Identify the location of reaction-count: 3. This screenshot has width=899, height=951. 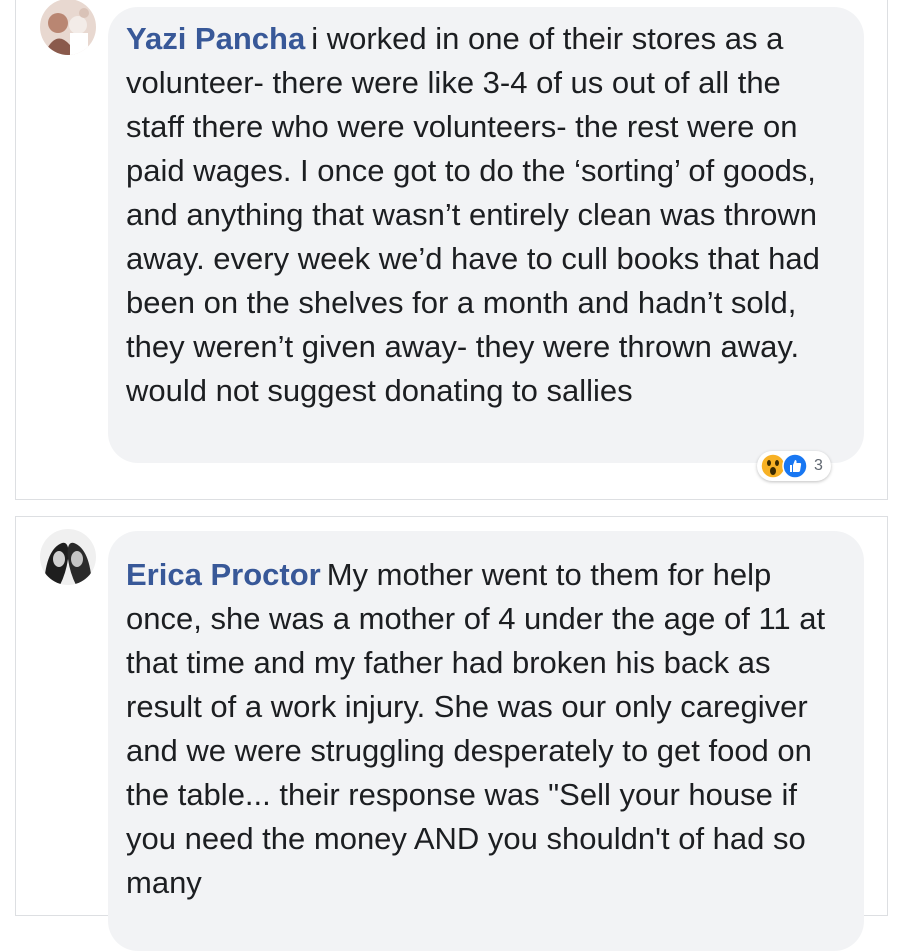
(818, 465).